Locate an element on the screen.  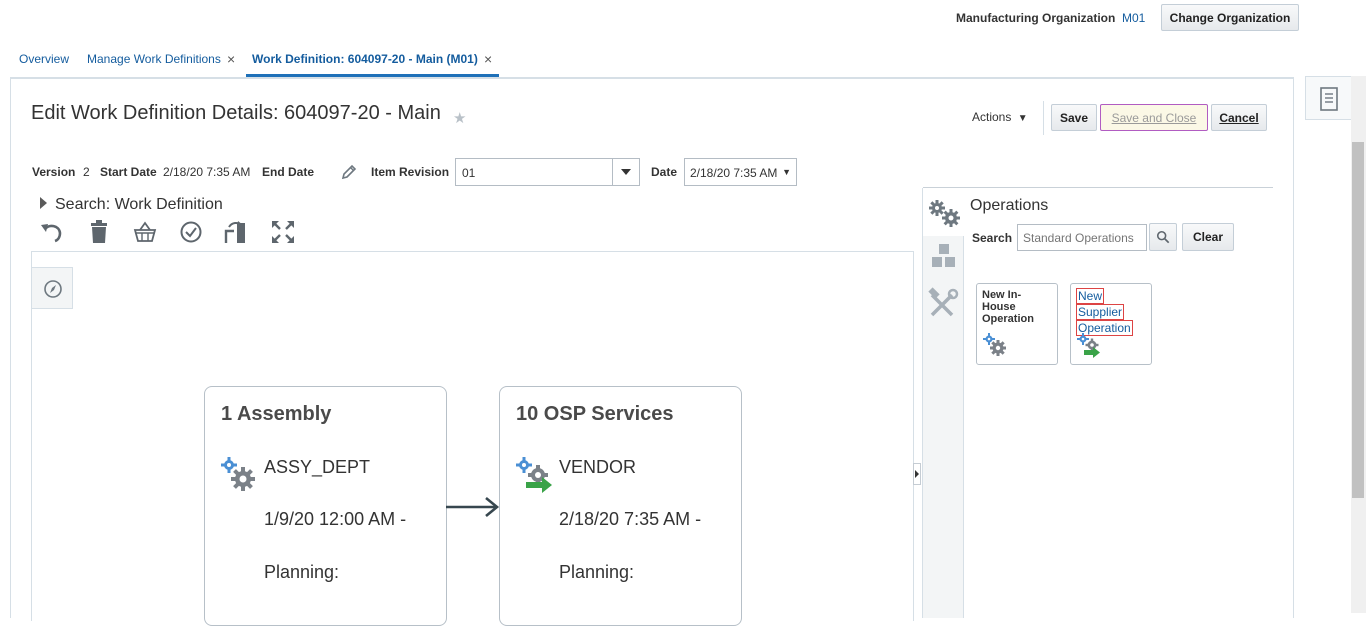
manufacturing-organization-label: Manufacturing Organization is located at coordinates (1036, 18).